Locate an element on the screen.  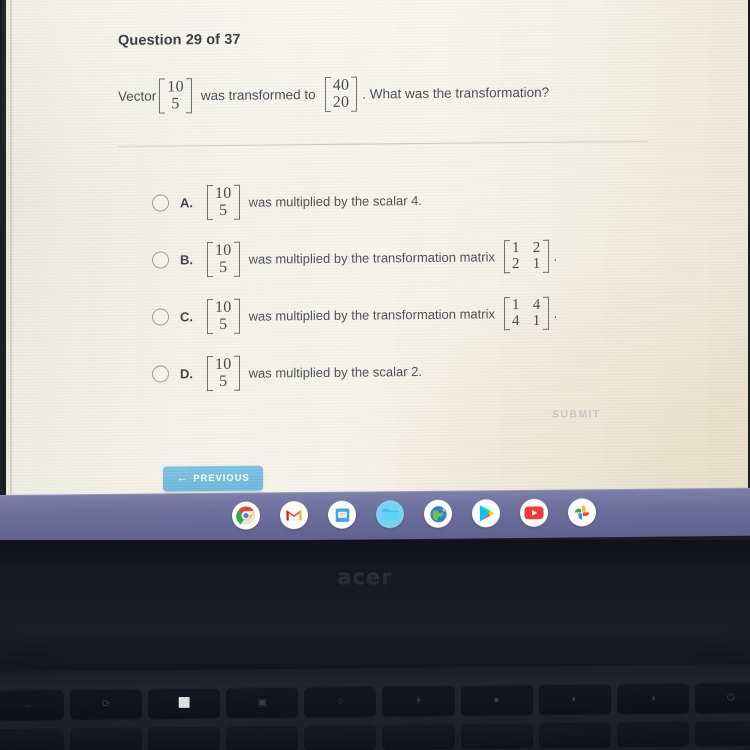
previous-button-label: PREVIOUS is located at coordinates (221, 478).